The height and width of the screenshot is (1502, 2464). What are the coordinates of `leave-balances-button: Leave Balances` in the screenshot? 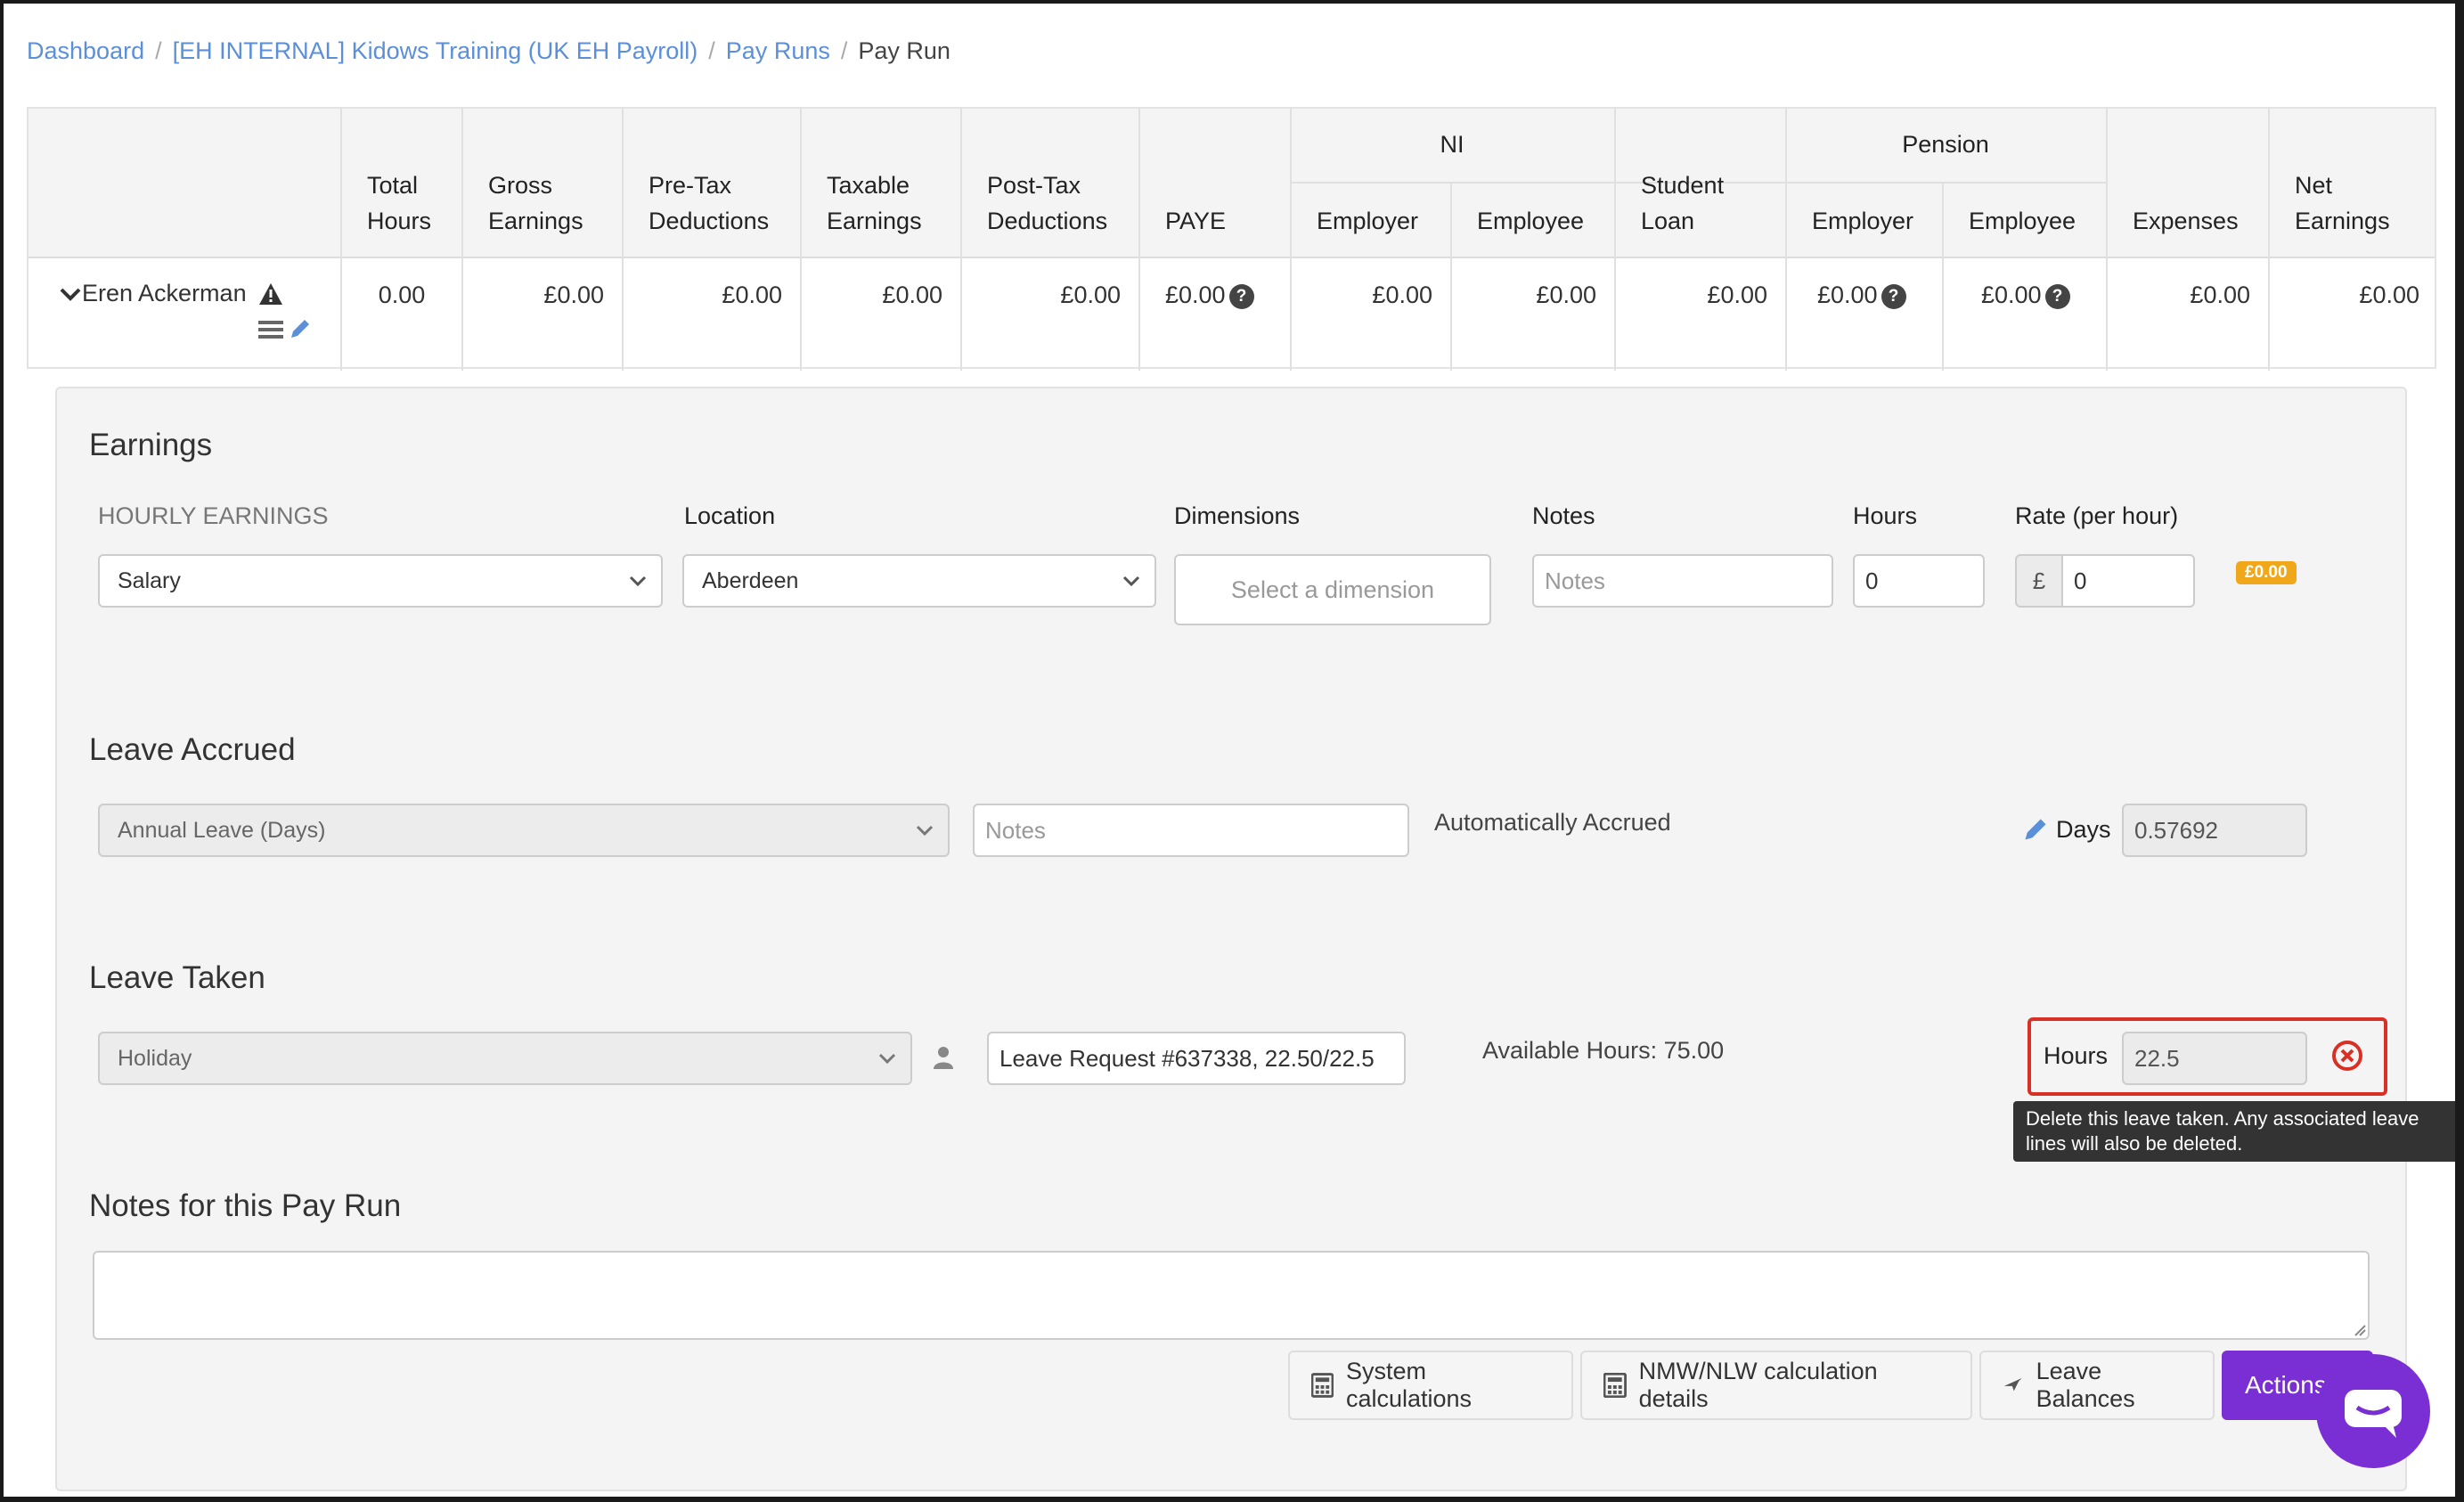 It's located at (2097, 1385).